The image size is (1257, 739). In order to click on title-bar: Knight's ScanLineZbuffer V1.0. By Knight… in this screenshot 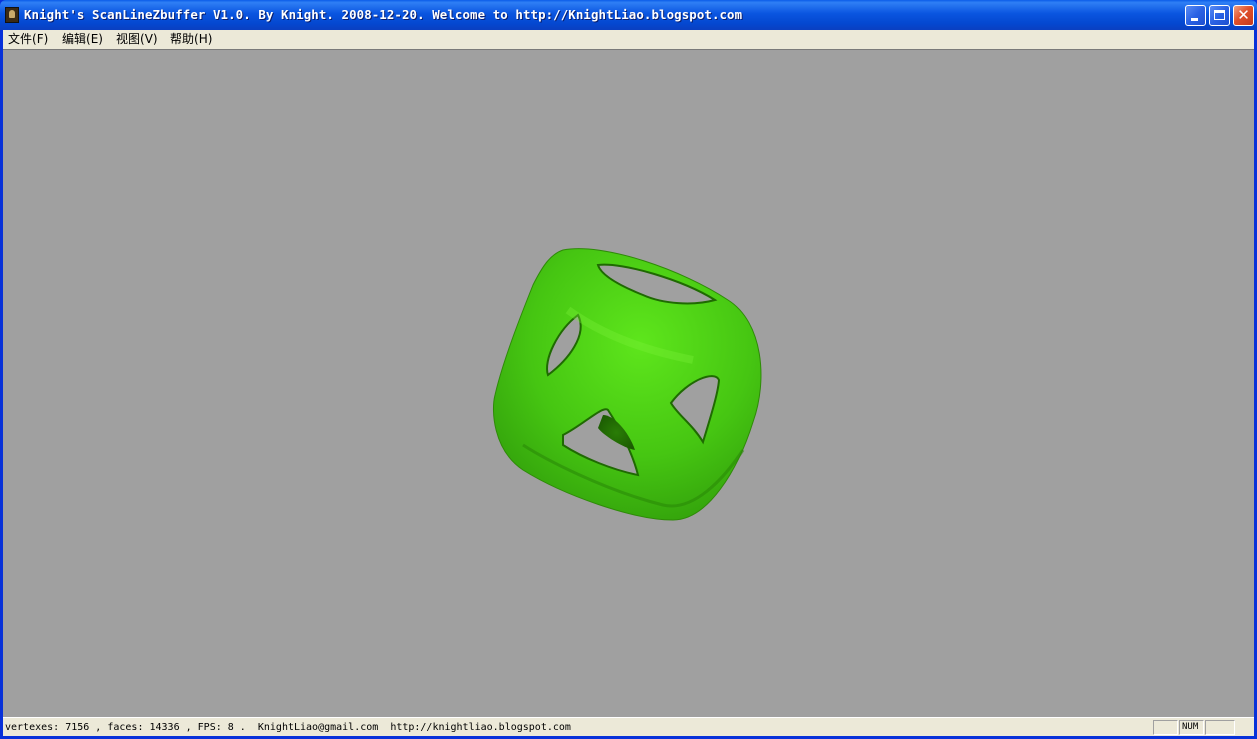, I will do `click(628, 15)`.